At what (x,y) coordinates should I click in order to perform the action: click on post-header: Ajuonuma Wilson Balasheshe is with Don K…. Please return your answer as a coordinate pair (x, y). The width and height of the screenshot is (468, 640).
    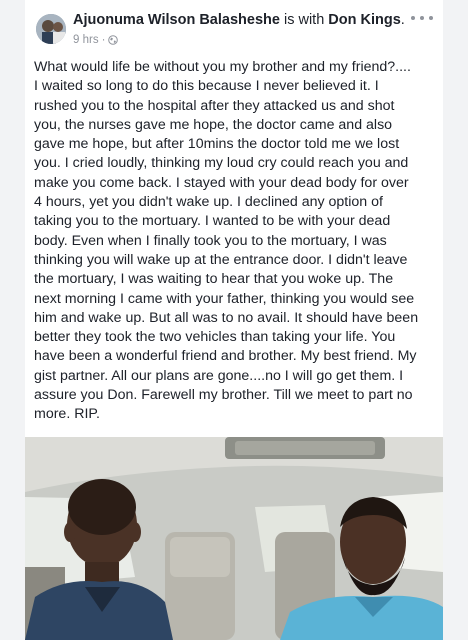
    Looking at the image, I should click on (234, 28).